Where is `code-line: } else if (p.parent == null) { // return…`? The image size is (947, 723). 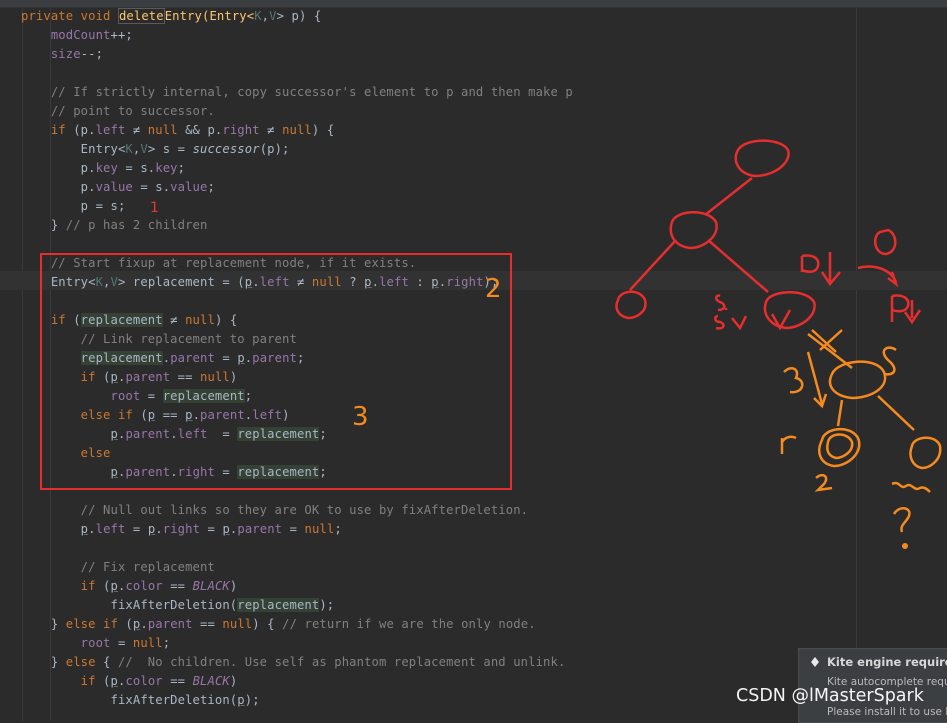 code-line: } else if (p.parent == null) { // return… is located at coordinates (473, 624).